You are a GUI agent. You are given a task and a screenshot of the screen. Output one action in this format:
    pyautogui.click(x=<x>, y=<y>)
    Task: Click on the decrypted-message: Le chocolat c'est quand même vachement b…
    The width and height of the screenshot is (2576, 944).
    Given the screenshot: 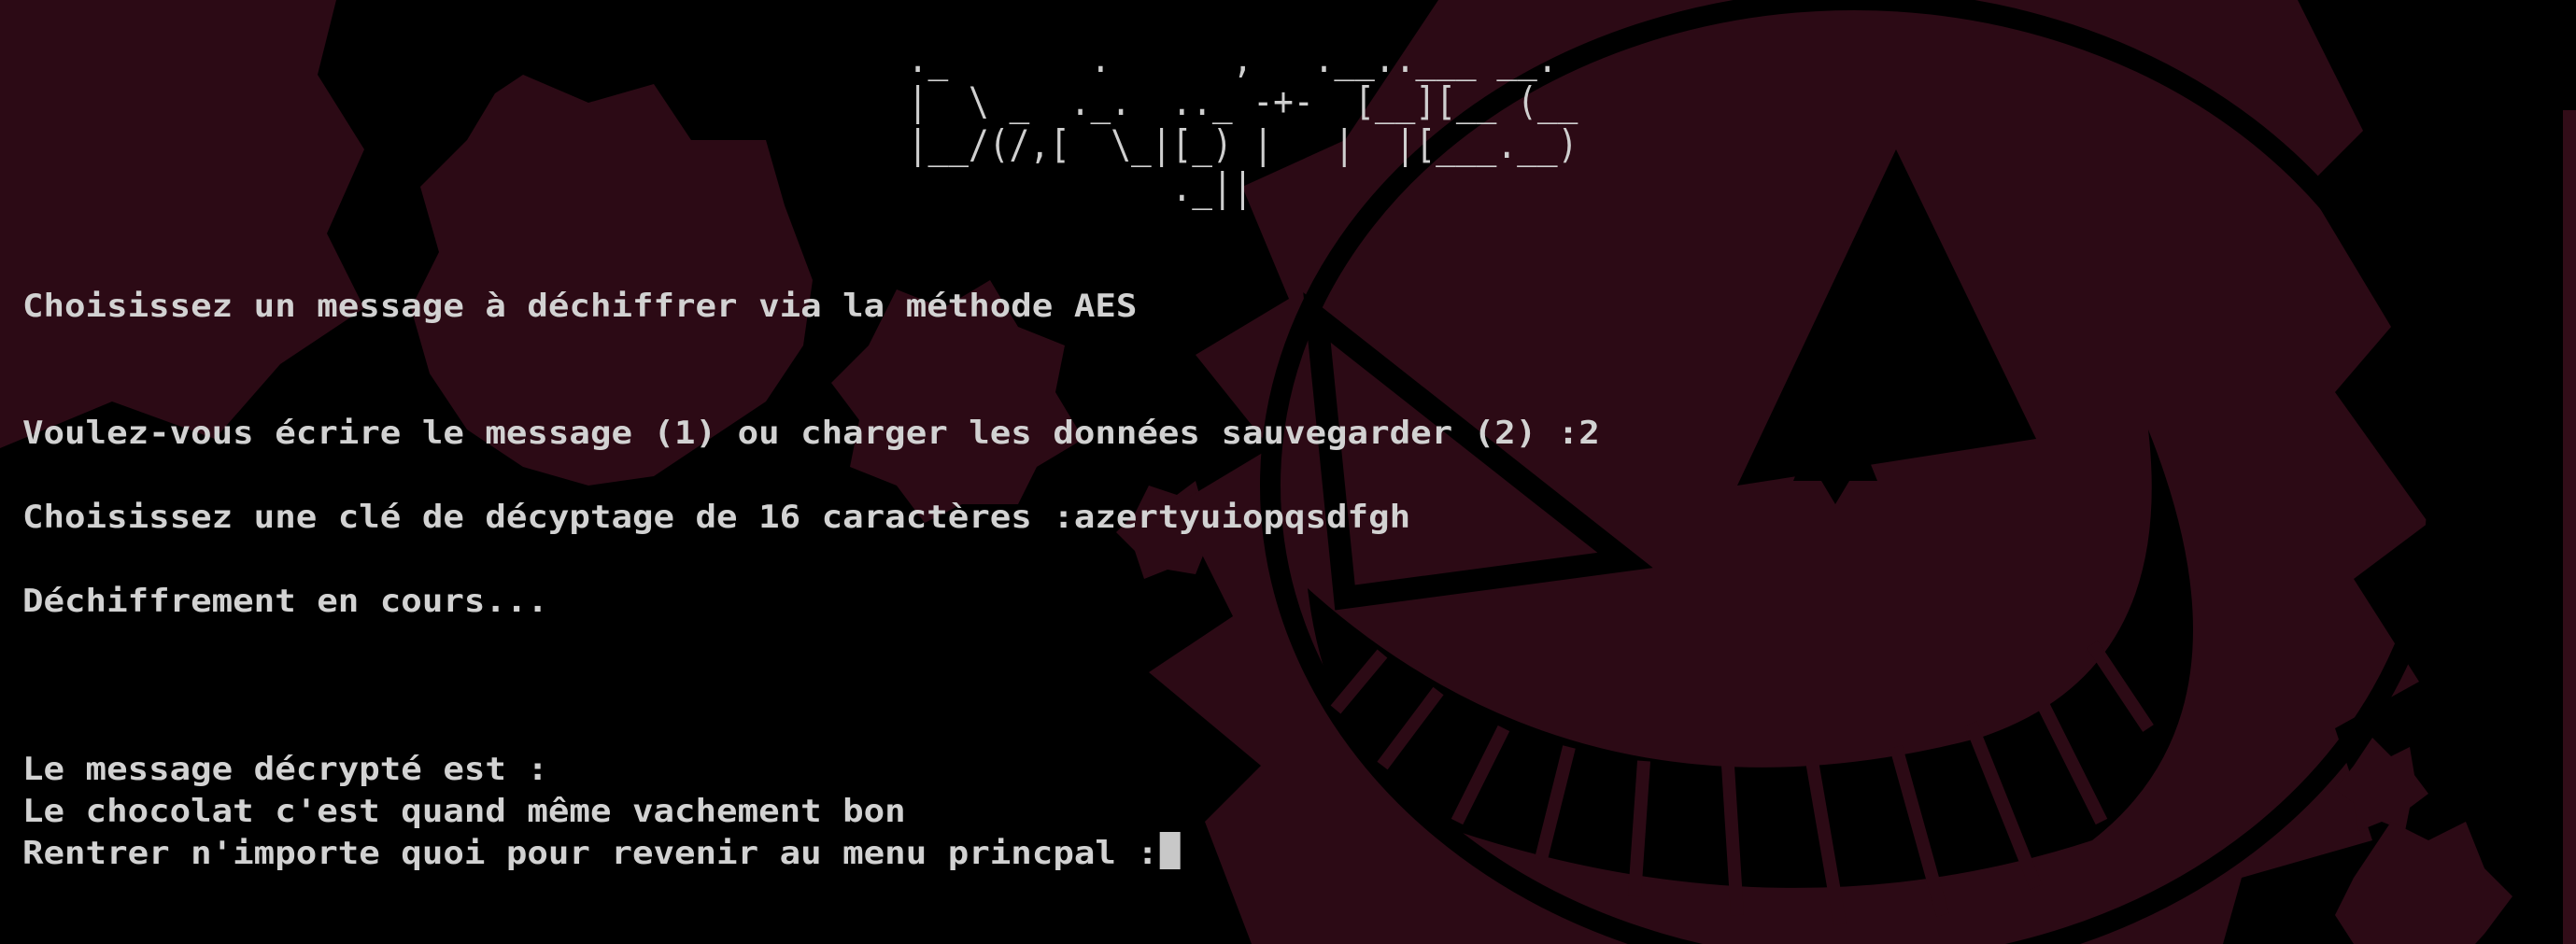 What is the action you would take?
    pyautogui.click(x=464, y=811)
    